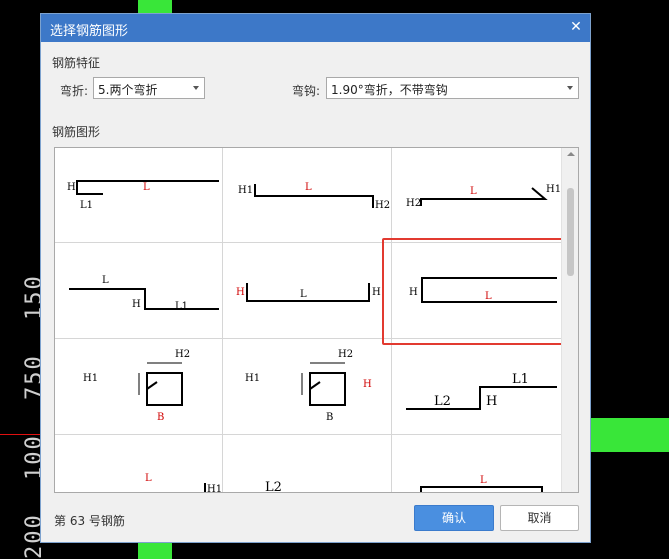 The height and width of the screenshot is (559, 669). What do you see at coordinates (128, 90) in the screenshot?
I see `bend-select-value: 5.两个弯折` at bounding box center [128, 90].